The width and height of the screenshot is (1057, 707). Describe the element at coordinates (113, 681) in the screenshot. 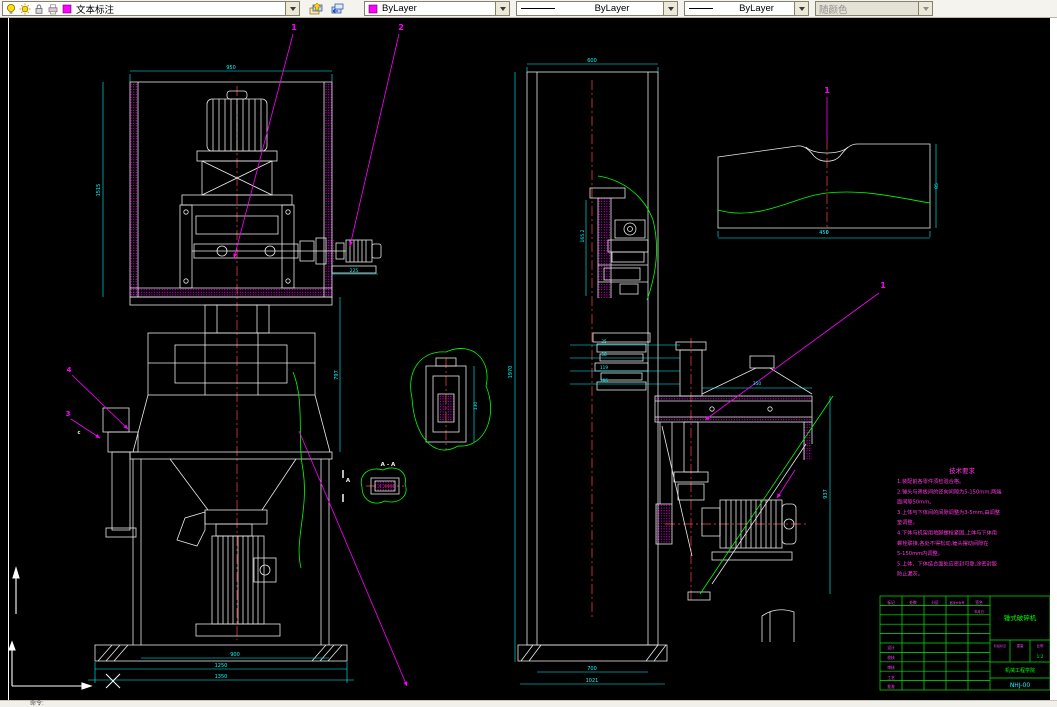

I see `crosshair-cursor` at that location.